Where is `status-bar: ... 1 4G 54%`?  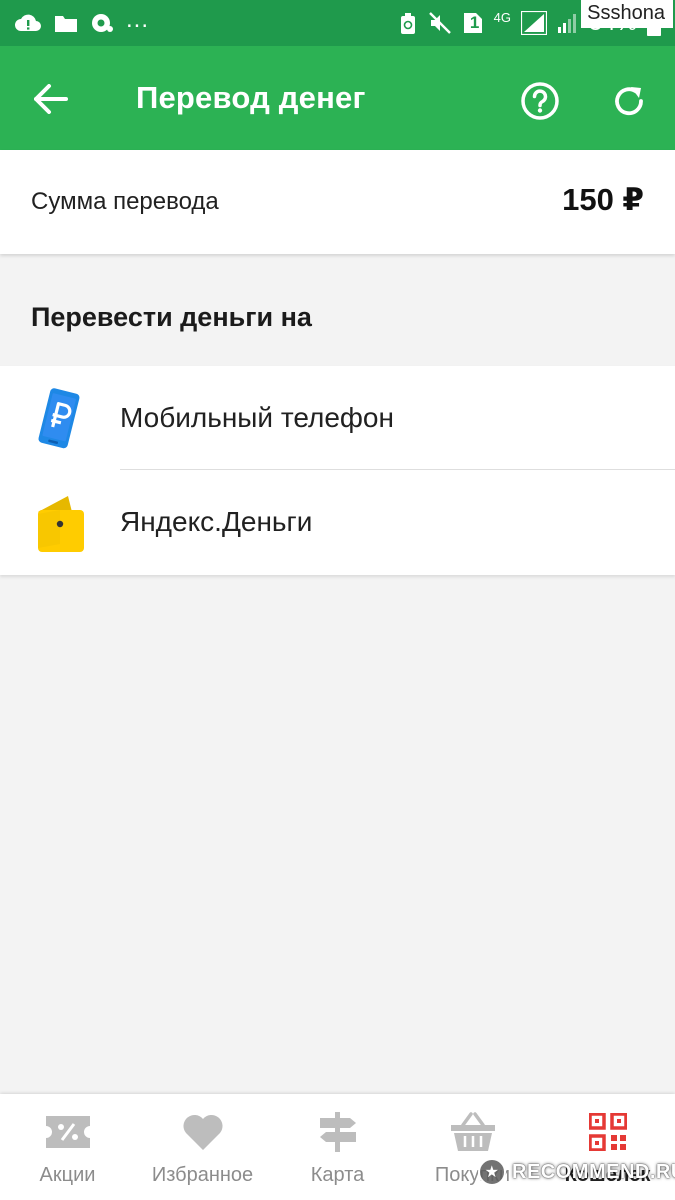
status-bar: ... 1 4G 54% is located at coordinates (337, 23).